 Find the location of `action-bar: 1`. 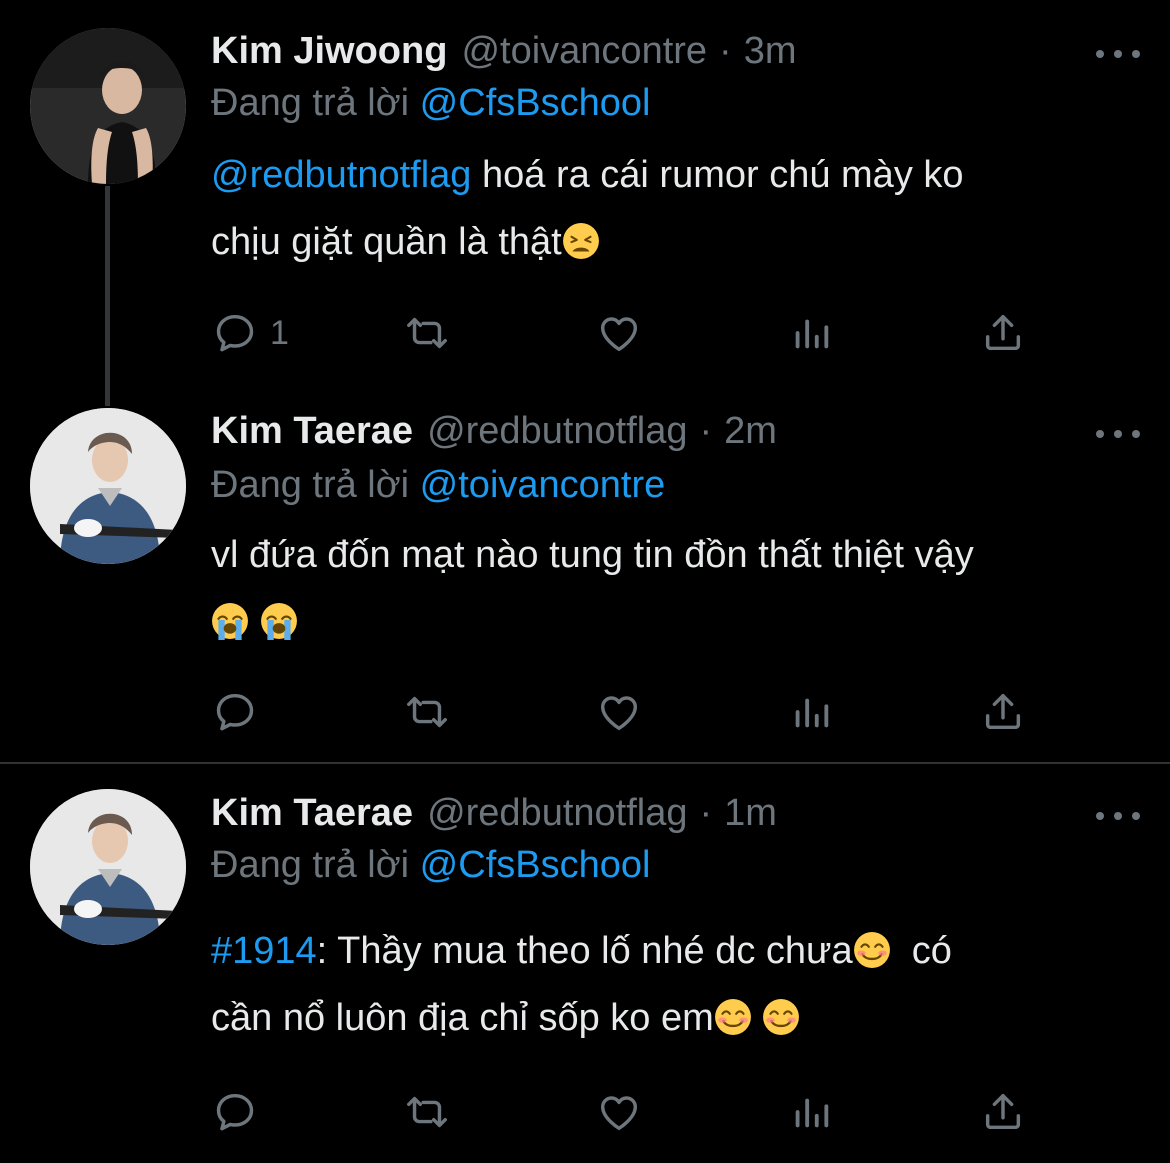

action-bar: 1 is located at coordinates (622, 333).